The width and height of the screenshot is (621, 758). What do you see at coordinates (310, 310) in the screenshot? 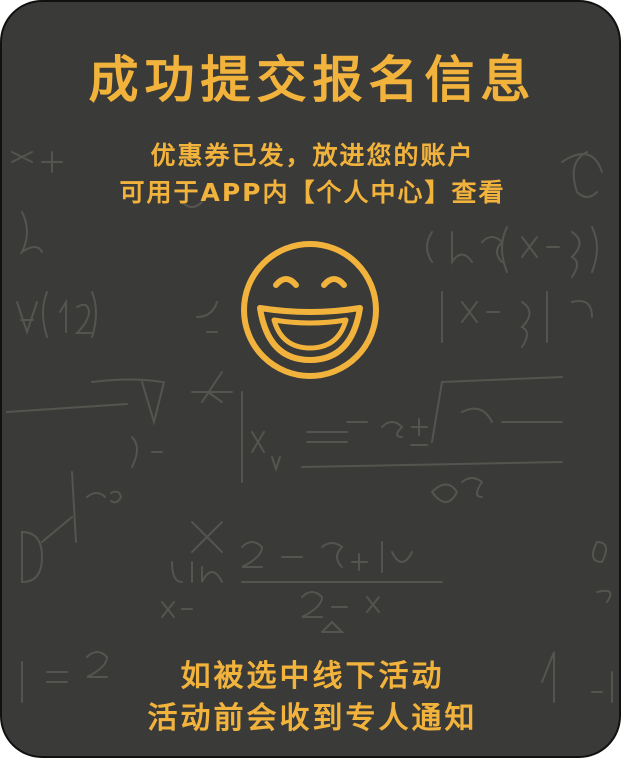
I see `smiley-face-icon` at bounding box center [310, 310].